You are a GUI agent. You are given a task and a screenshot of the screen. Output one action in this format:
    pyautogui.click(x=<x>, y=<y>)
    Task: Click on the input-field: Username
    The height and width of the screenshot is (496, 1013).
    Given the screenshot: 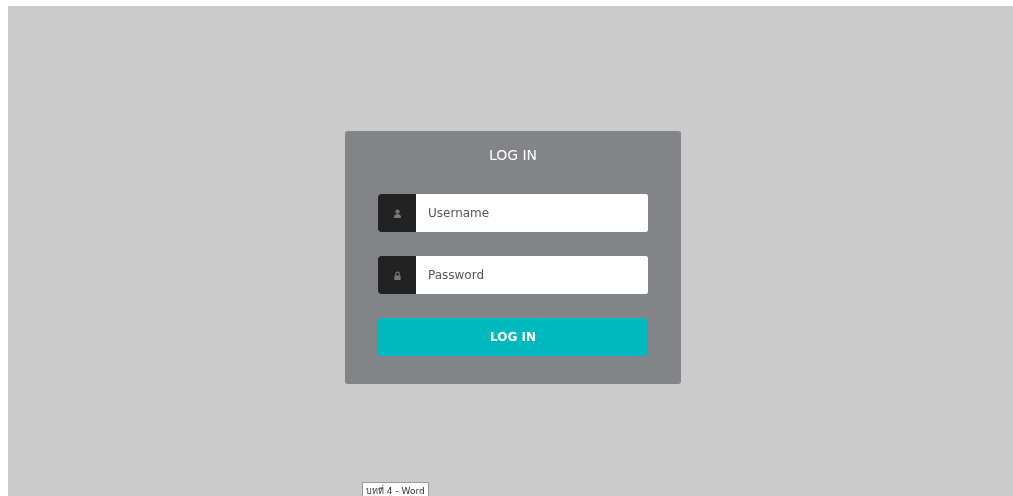 What is the action you would take?
    pyautogui.click(x=513, y=213)
    